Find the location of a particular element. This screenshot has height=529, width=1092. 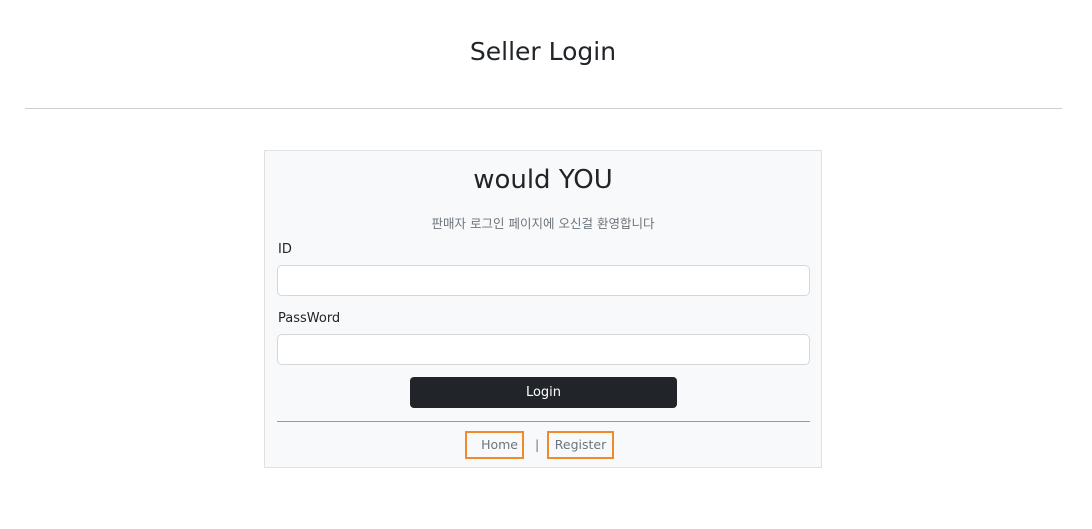

login-button: Login is located at coordinates (543, 392).